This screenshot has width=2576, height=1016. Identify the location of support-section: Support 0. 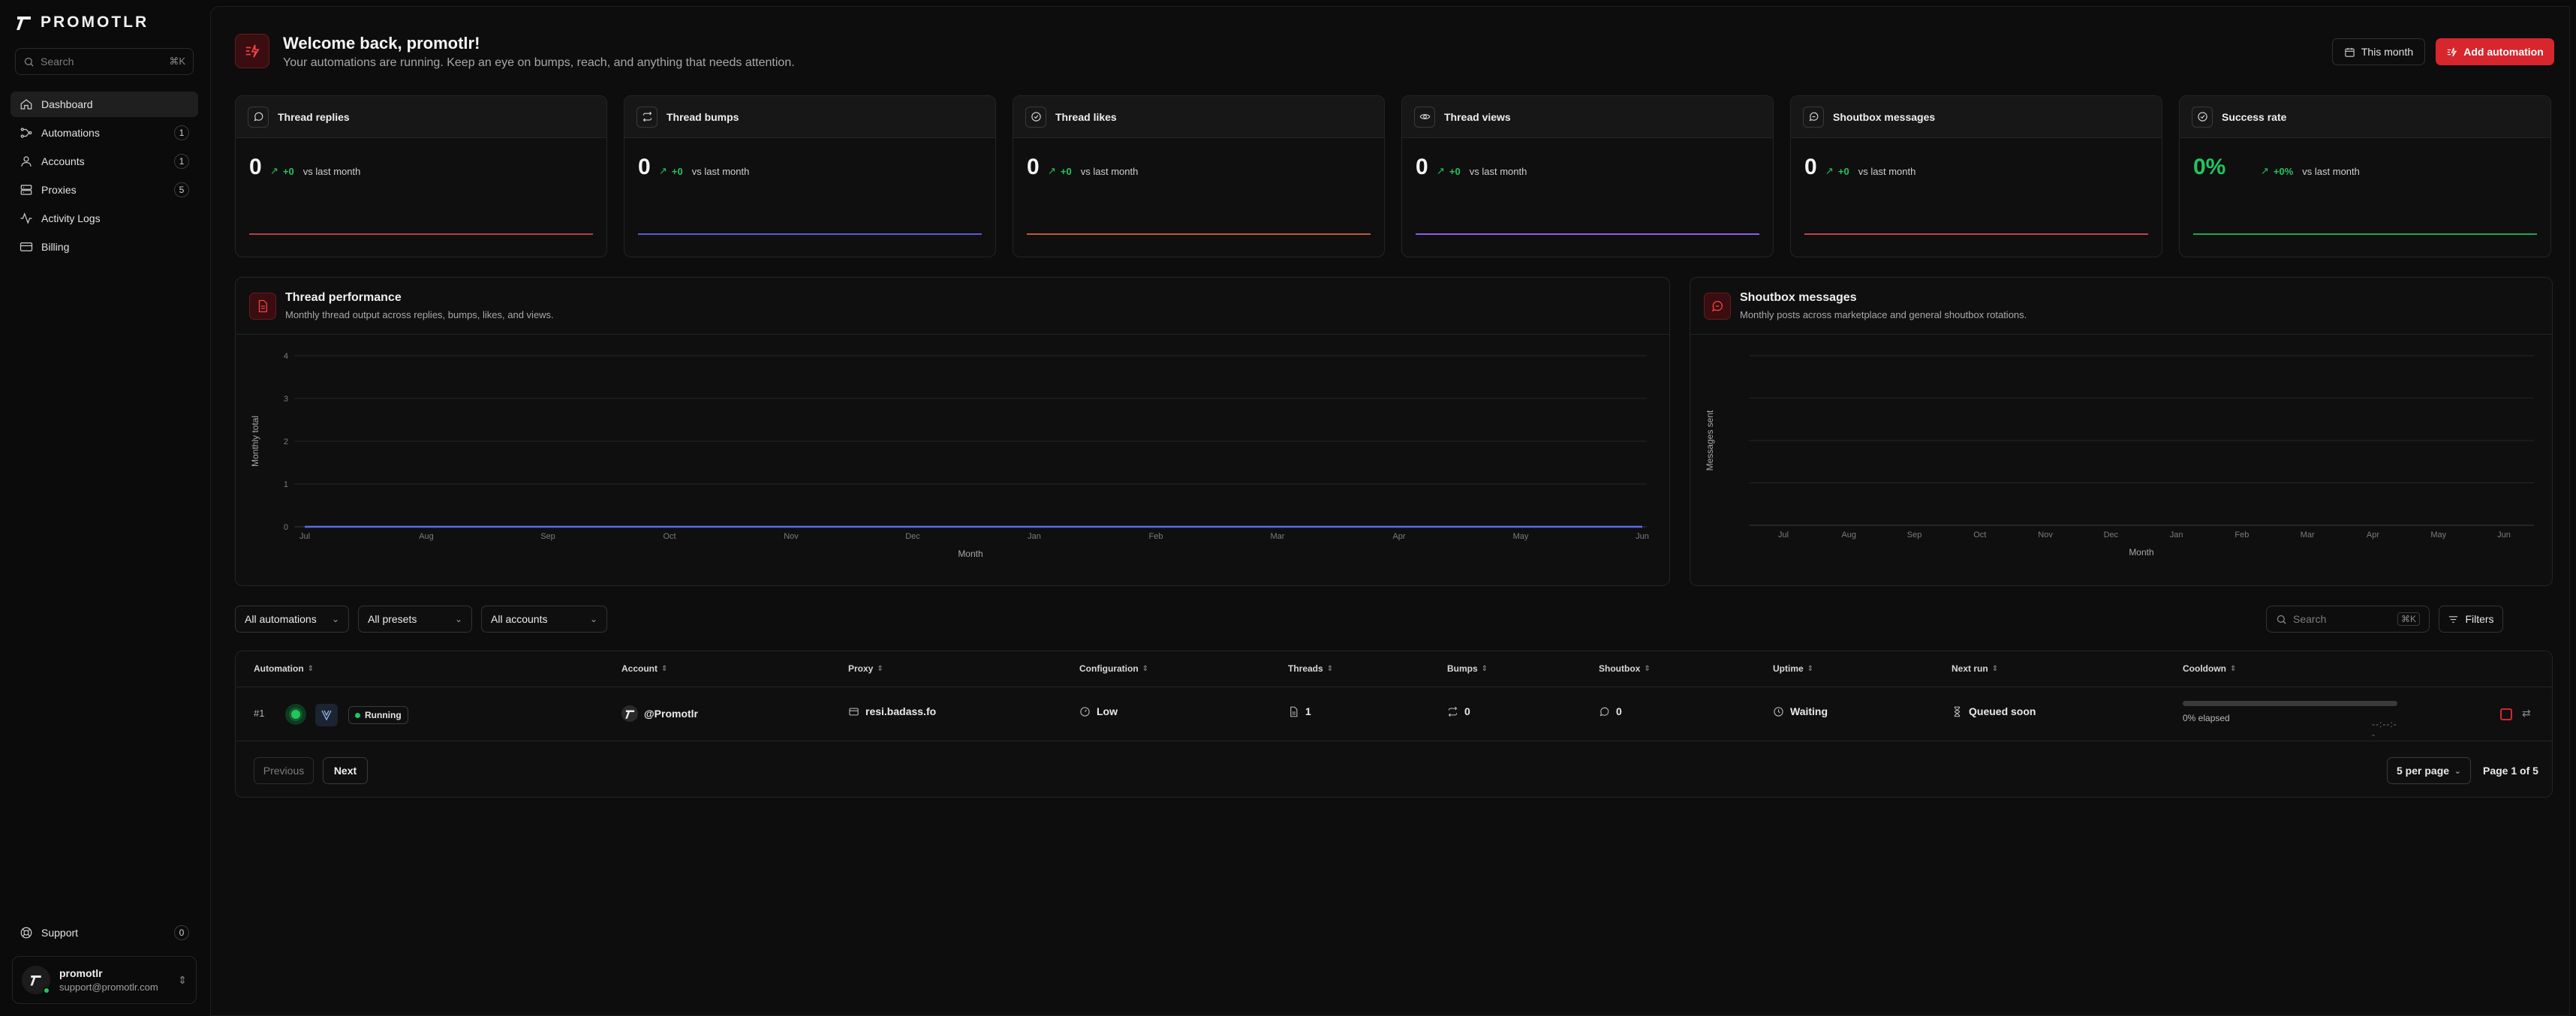
(104, 934).